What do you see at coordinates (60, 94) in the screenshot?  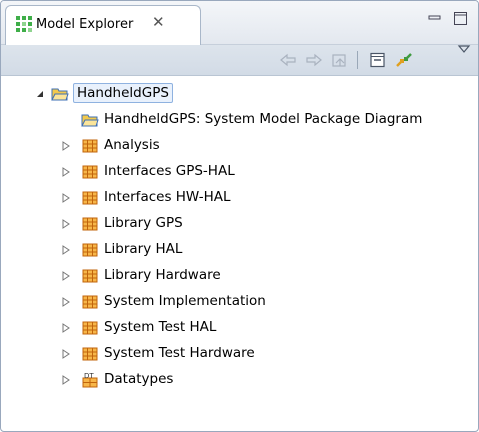 I see `folder-icon` at bounding box center [60, 94].